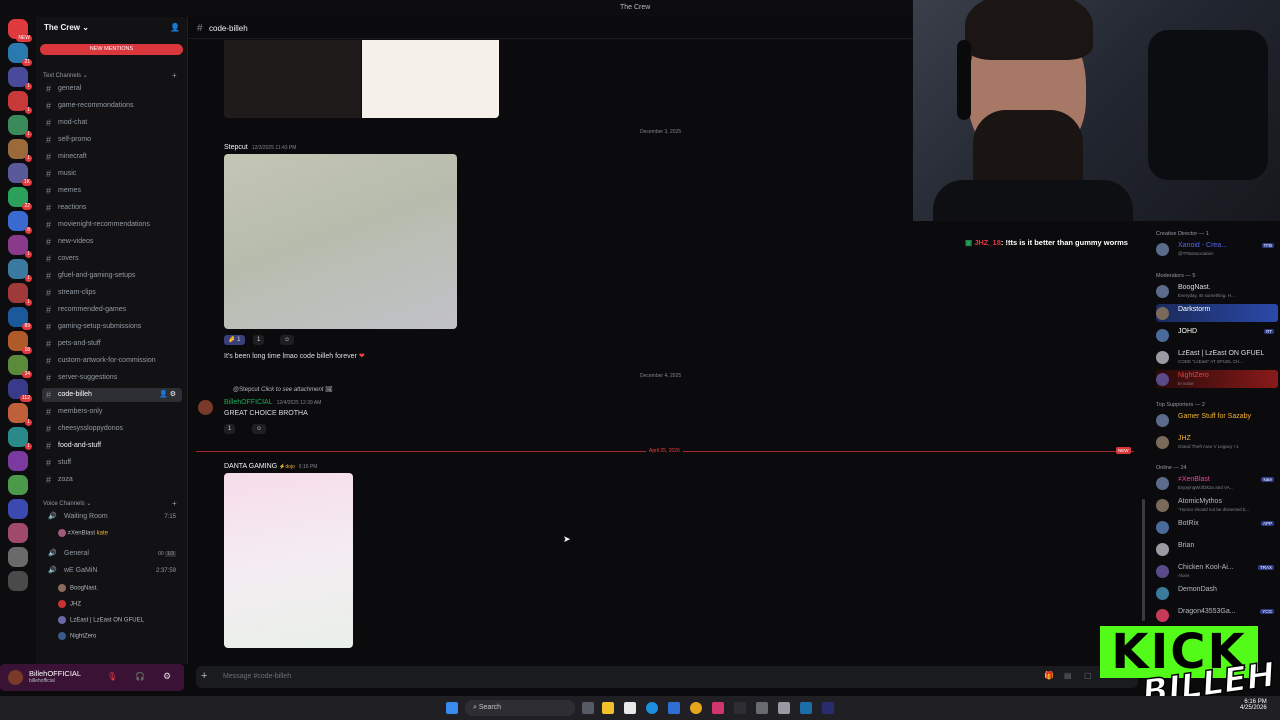  What do you see at coordinates (67, 503) in the screenshot?
I see `voice-channels-category: Voice Channels ⌄` at bounding box center [67, 503].